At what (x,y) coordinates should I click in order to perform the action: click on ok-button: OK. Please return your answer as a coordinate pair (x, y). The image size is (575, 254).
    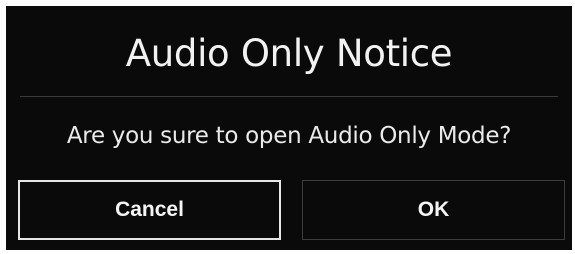
    Looking at the image, I should click on (433, 210).